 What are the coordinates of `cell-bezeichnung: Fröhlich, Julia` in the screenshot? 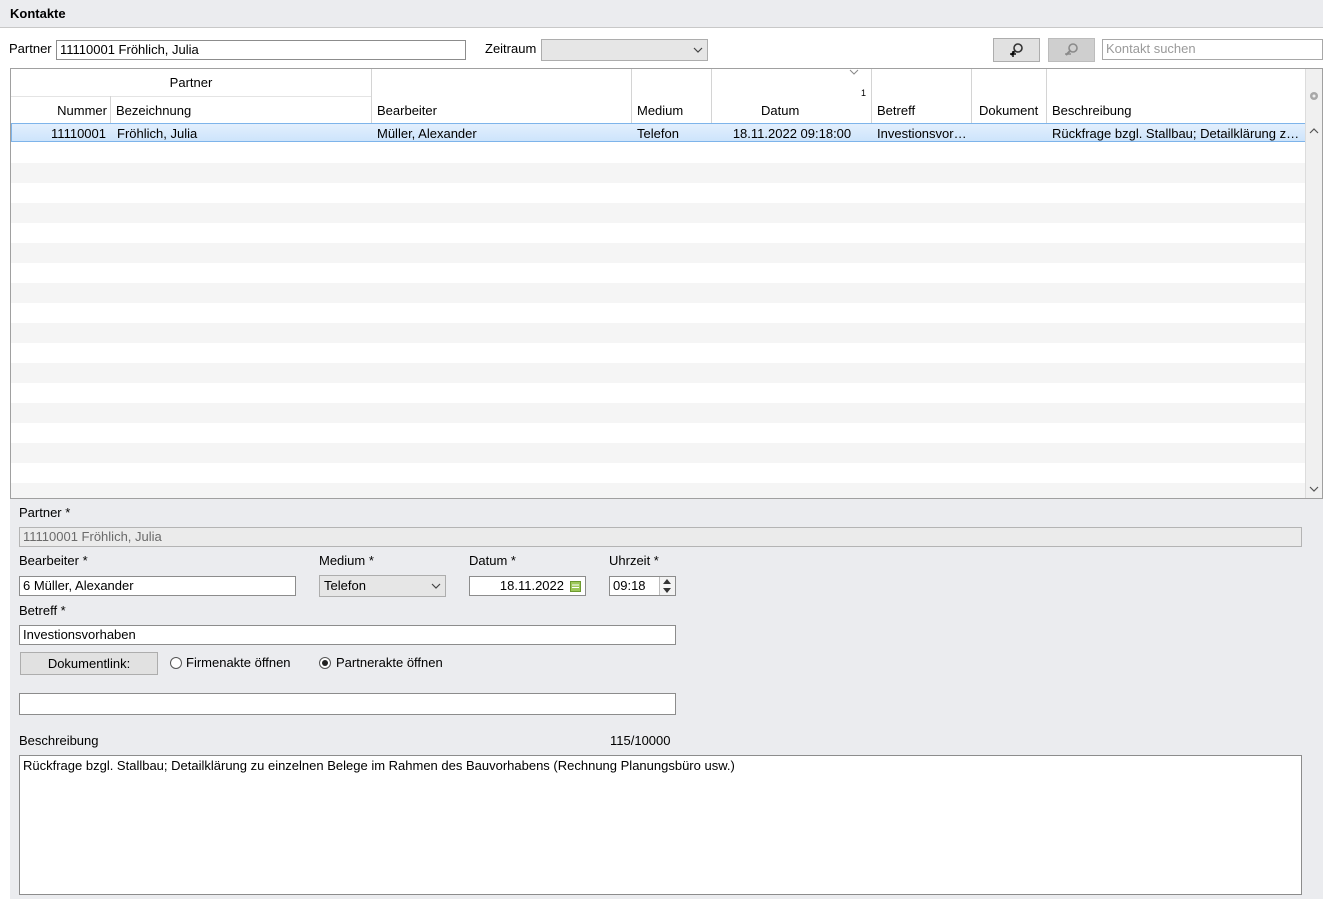 It's located at (157, 133).